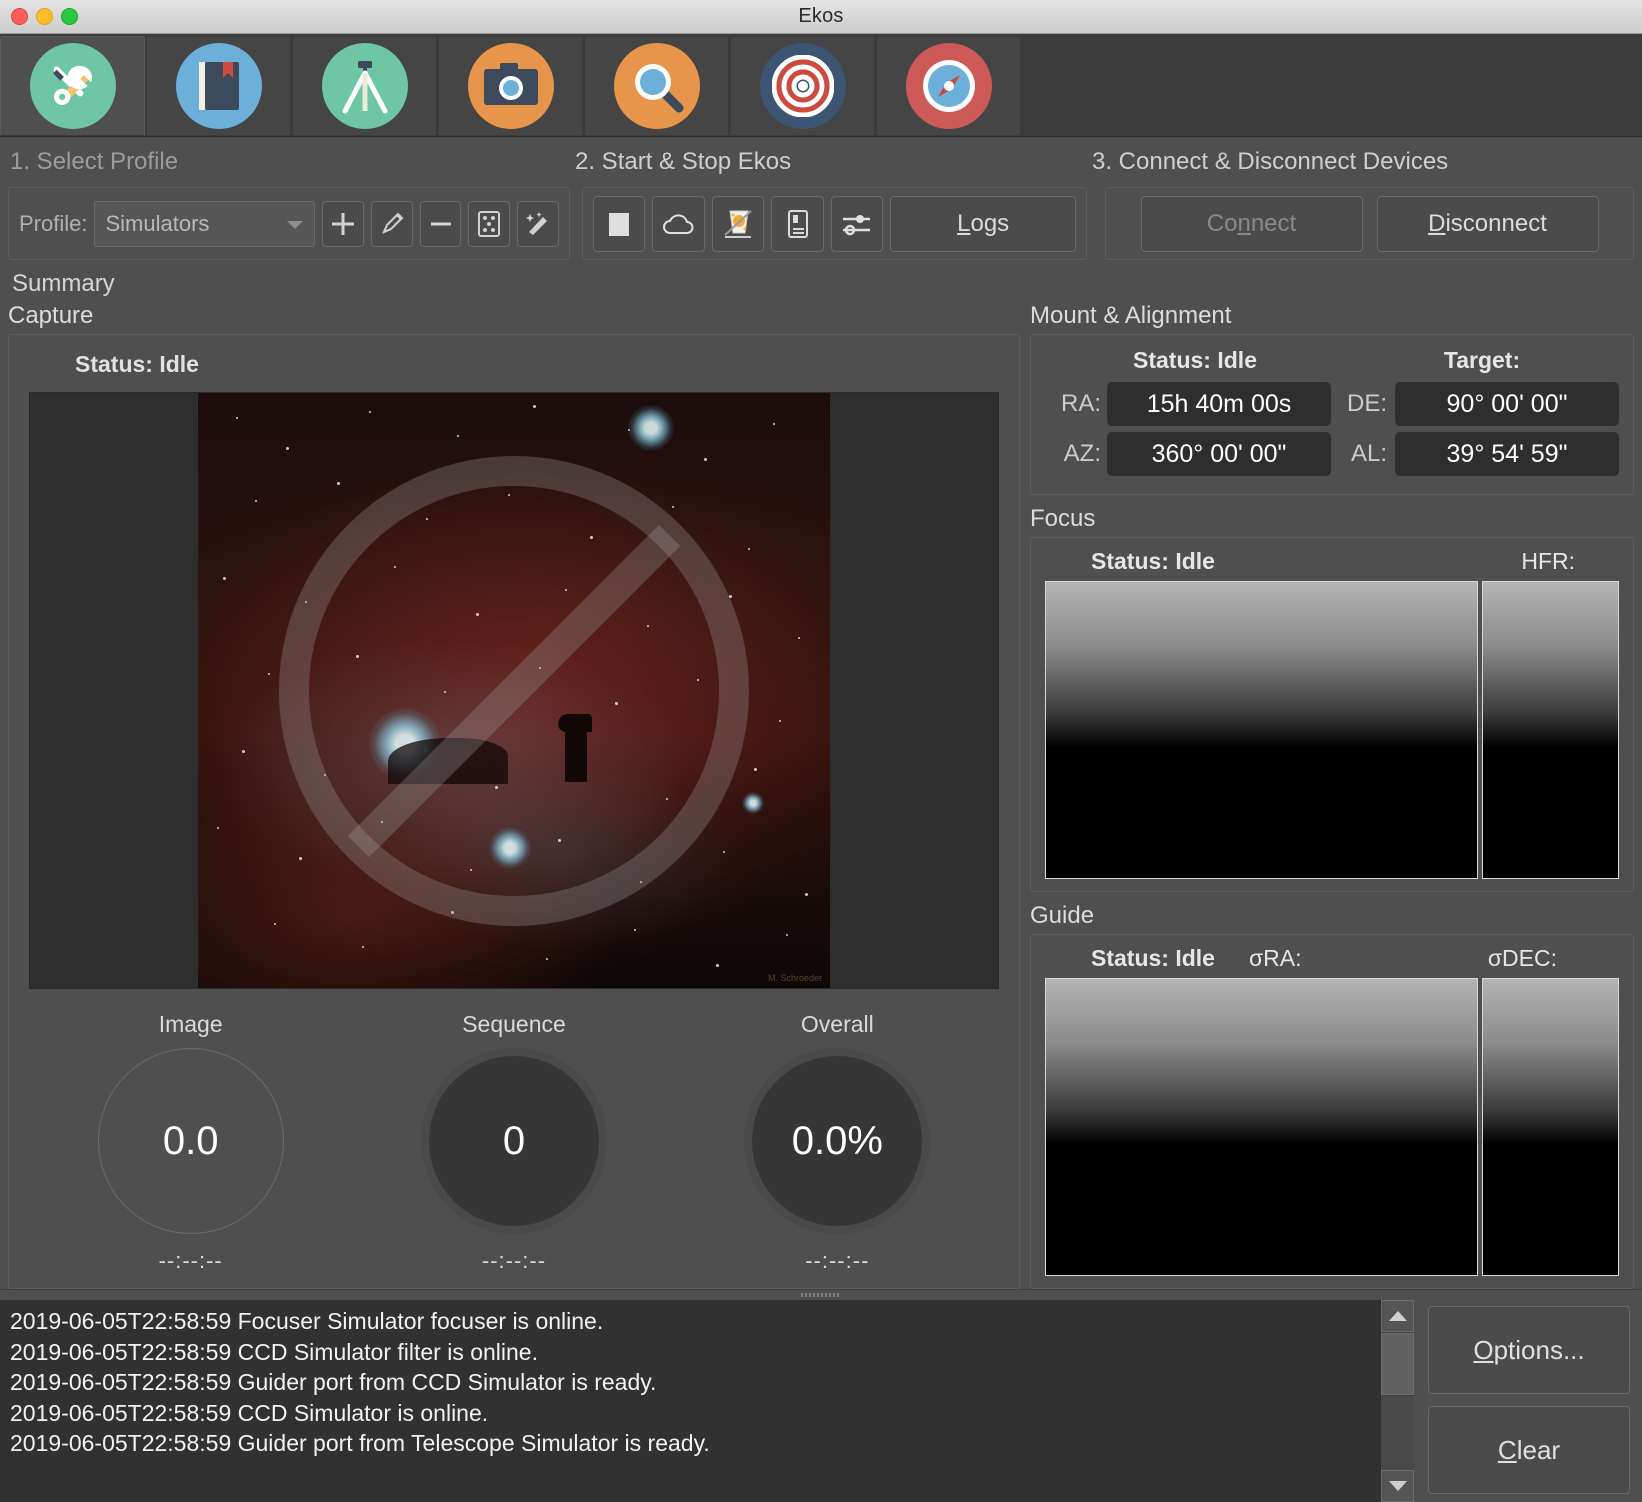  I want to click on clear-label-rest: lear, so click(1538, 1449).